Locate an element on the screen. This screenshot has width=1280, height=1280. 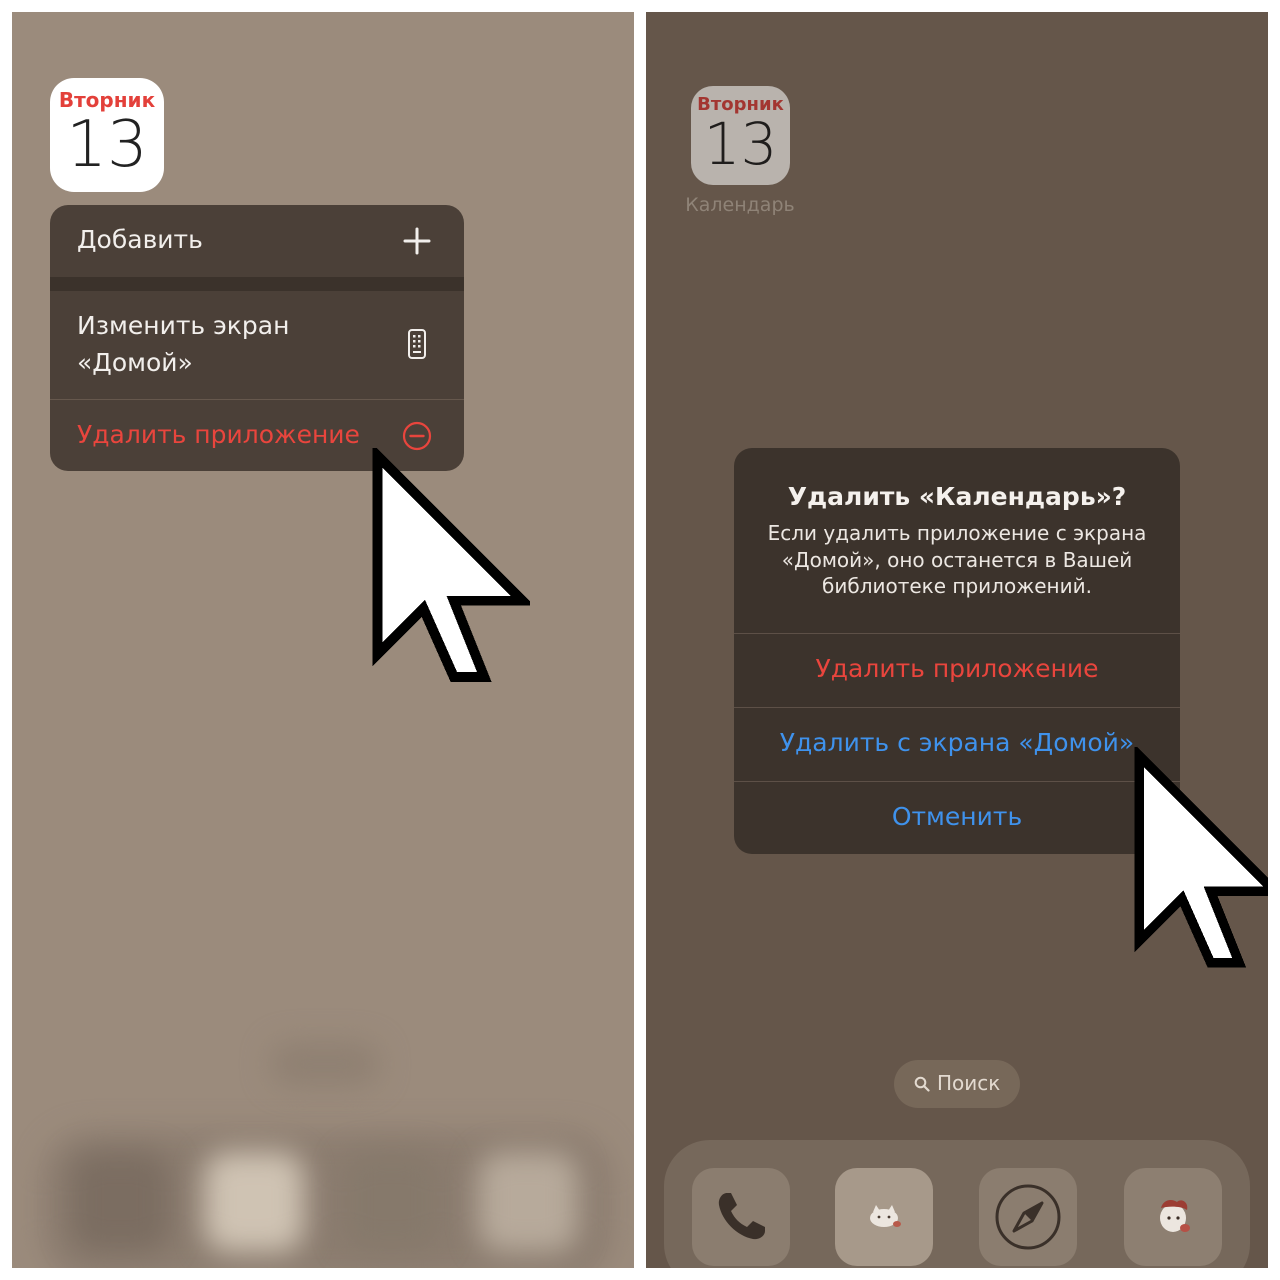
menu-group-separator is located at coordinates (257, 284).